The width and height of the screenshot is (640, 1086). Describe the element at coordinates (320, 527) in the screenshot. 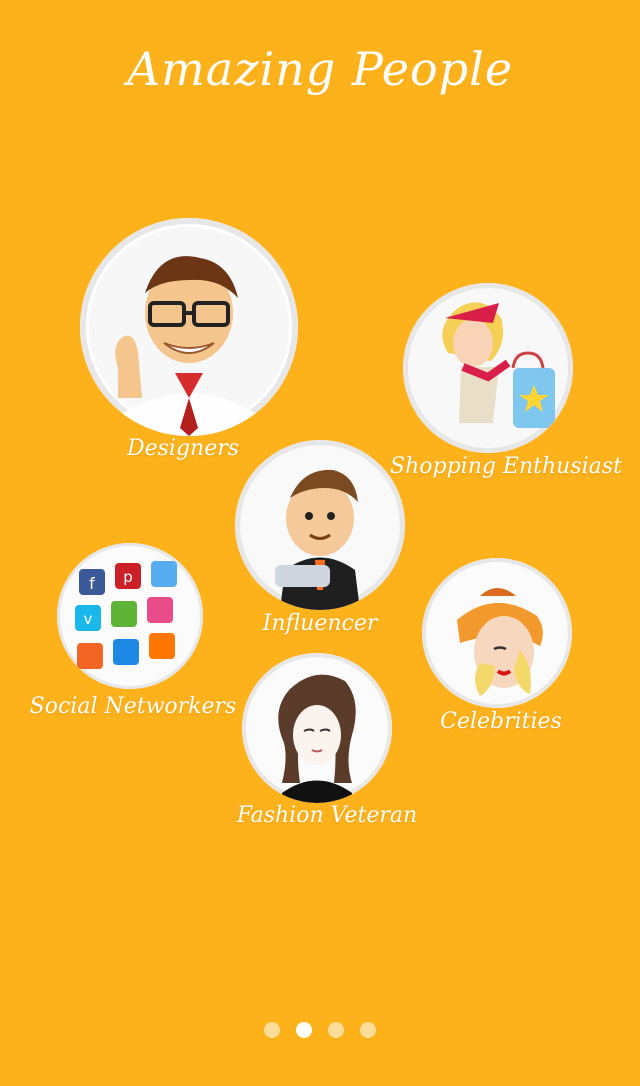

I see `influencer-avatar-icon` at that location.